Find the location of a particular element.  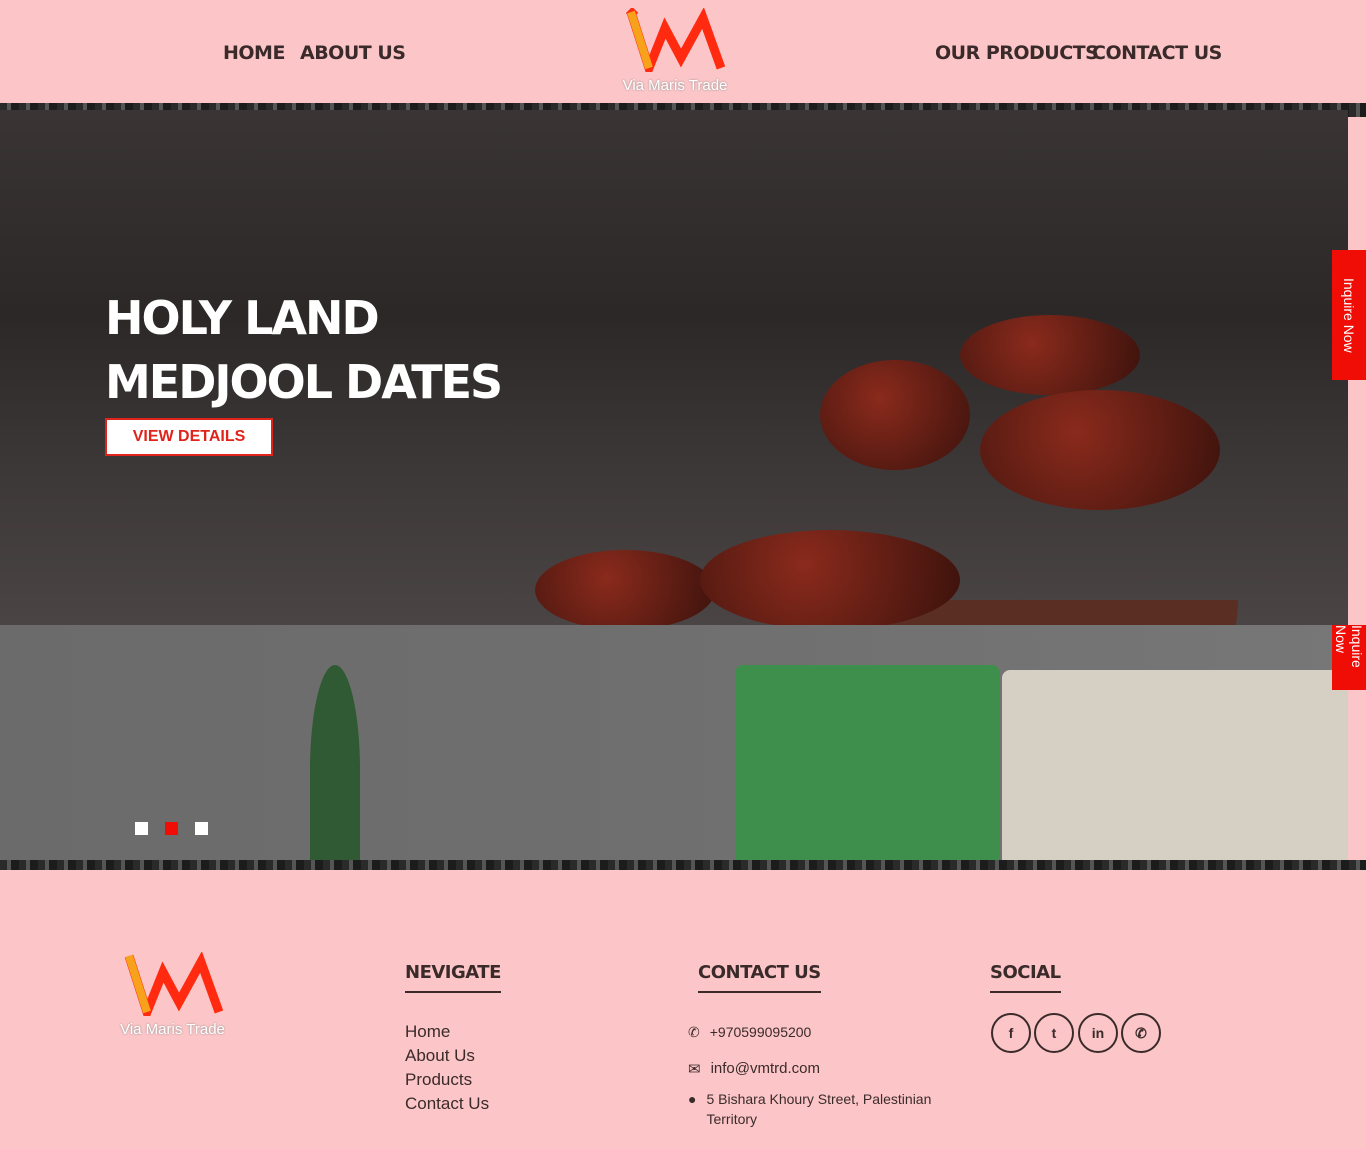

nav-products: OUR PRODUCTS ⌄ is located at coordinates (1024, 53).